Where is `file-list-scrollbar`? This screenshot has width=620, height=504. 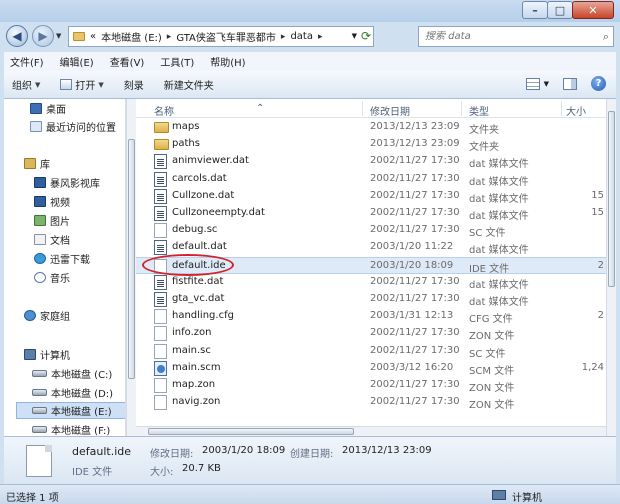 file-list-scrollbar is located at coordinates (611, 267).